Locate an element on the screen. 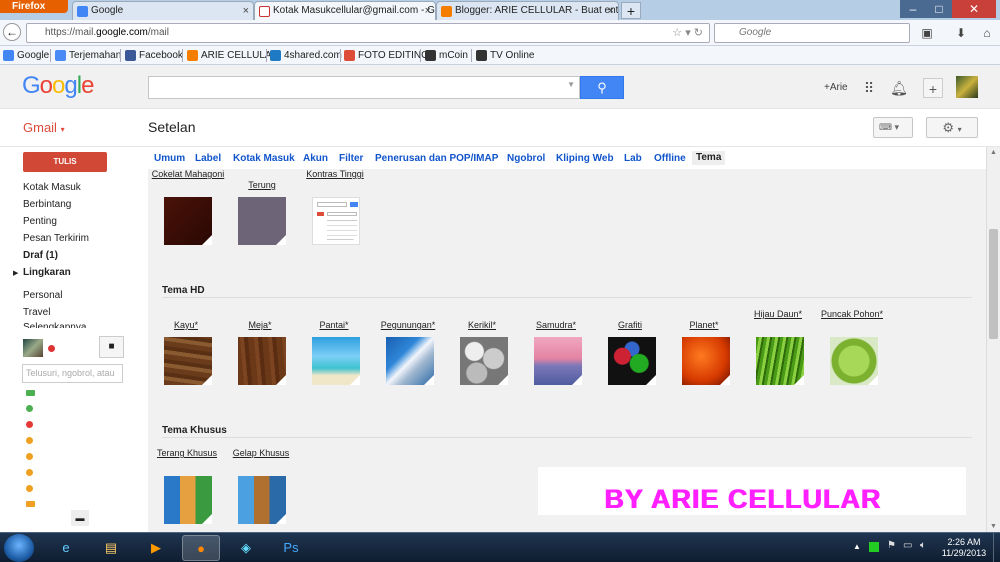 The height and width of the screenshot is (562, 1000). theme-thumbnail-puncak-pohon is located at coordinates (854, 361).